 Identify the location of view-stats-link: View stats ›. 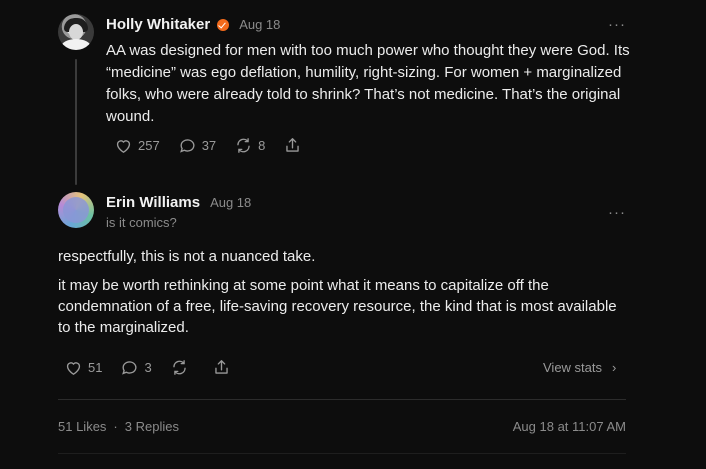
(579, 367).